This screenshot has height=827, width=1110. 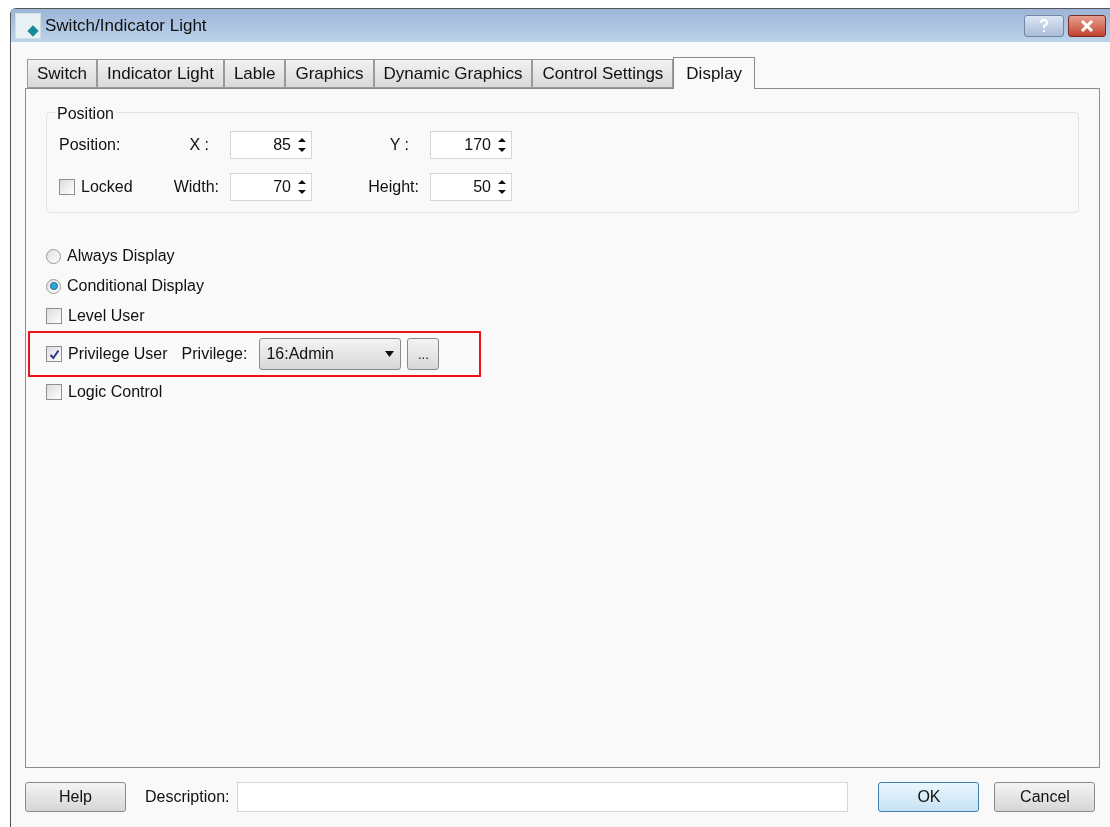 What do you see at coordinates (477, 145) in the screenshot?
I see `field-value: 170` at bounding box center [477, 145].